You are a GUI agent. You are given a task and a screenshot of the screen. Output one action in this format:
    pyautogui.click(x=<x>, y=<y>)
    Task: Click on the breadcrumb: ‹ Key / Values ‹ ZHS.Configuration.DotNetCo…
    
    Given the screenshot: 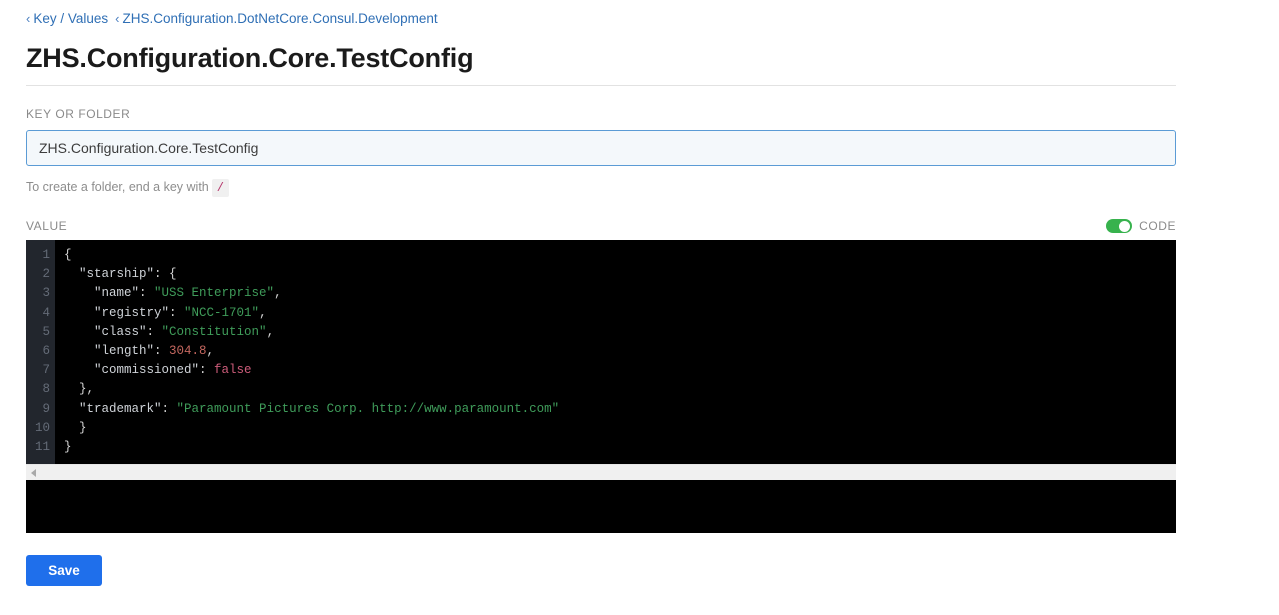 What is the action you would take?
    pyautogui.click(x=639, y=13)
    